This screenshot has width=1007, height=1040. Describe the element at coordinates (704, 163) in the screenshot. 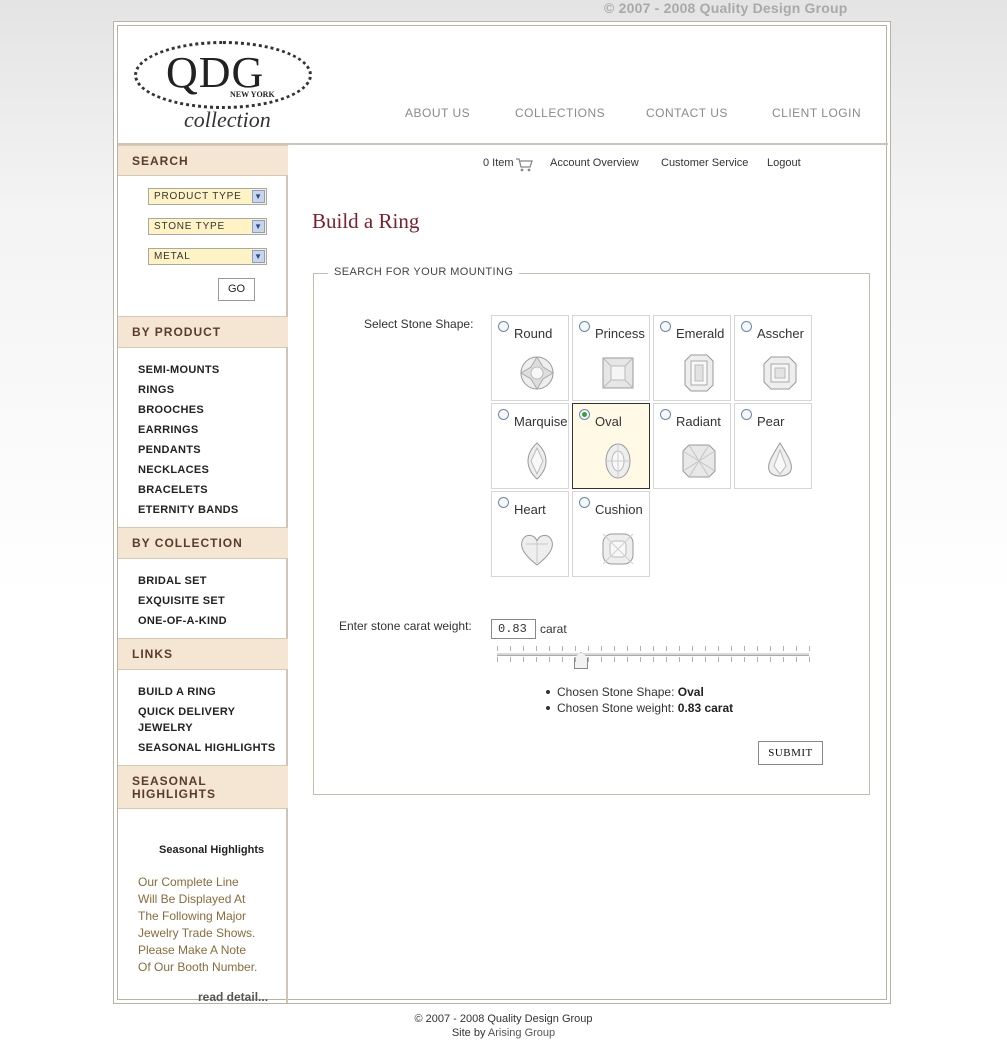

I see `customer-service-link: Customer Service` at that location.